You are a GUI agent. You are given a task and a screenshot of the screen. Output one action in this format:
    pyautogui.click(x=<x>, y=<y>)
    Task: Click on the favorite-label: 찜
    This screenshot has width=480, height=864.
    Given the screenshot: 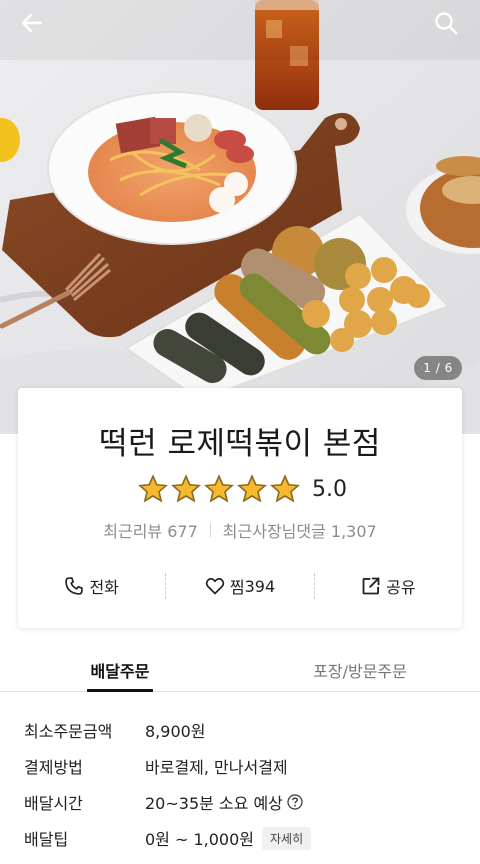 What is the action you would take?
    pyautogui.click(x=237, y=587)
    